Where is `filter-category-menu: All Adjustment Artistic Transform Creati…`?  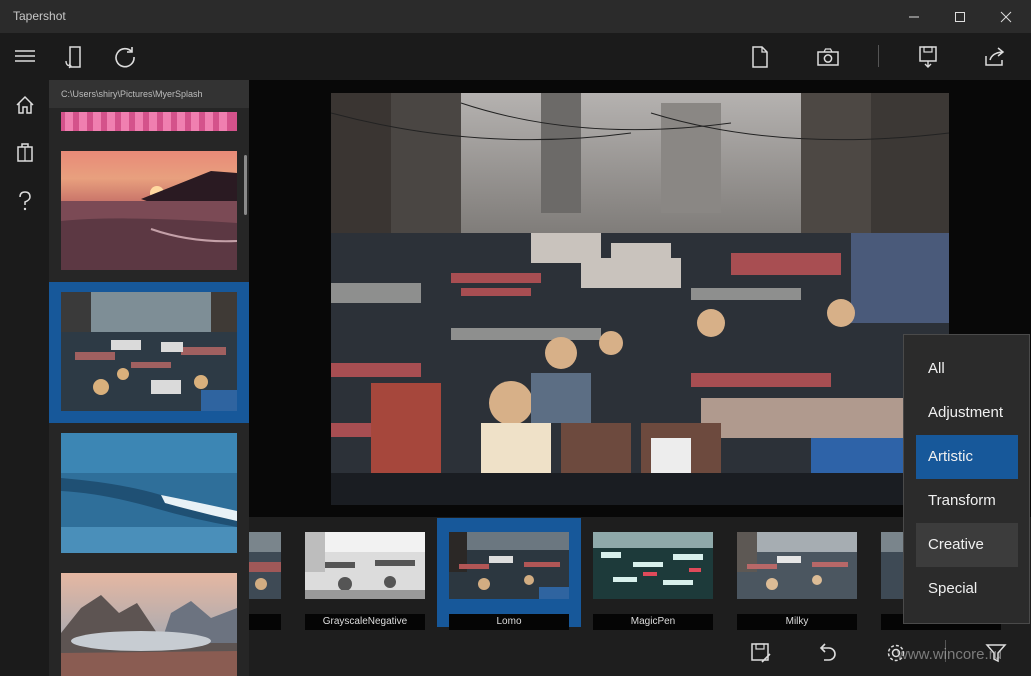 filter-category-menu: All Adjustment Artistic Transform Creati… is located at coordinates (966, 479).